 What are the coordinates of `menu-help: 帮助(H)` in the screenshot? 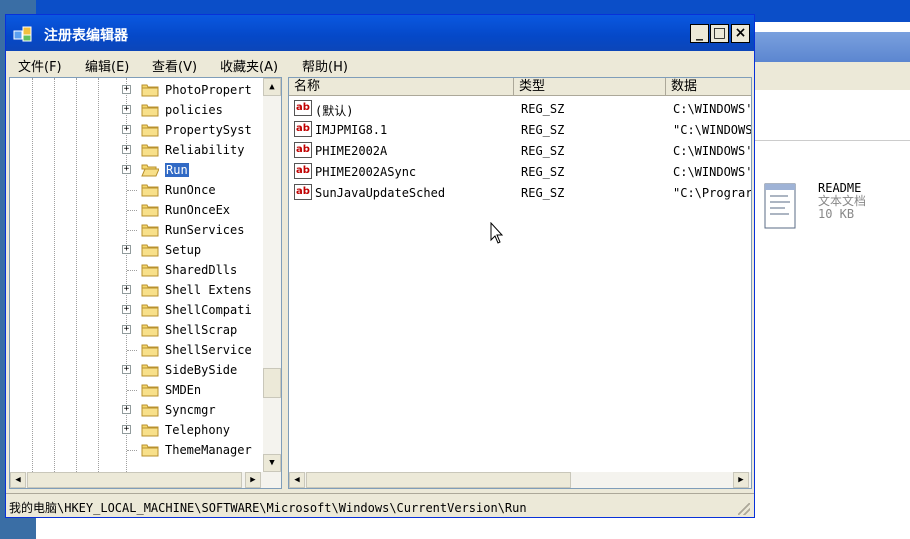 It's located at (325, 65).